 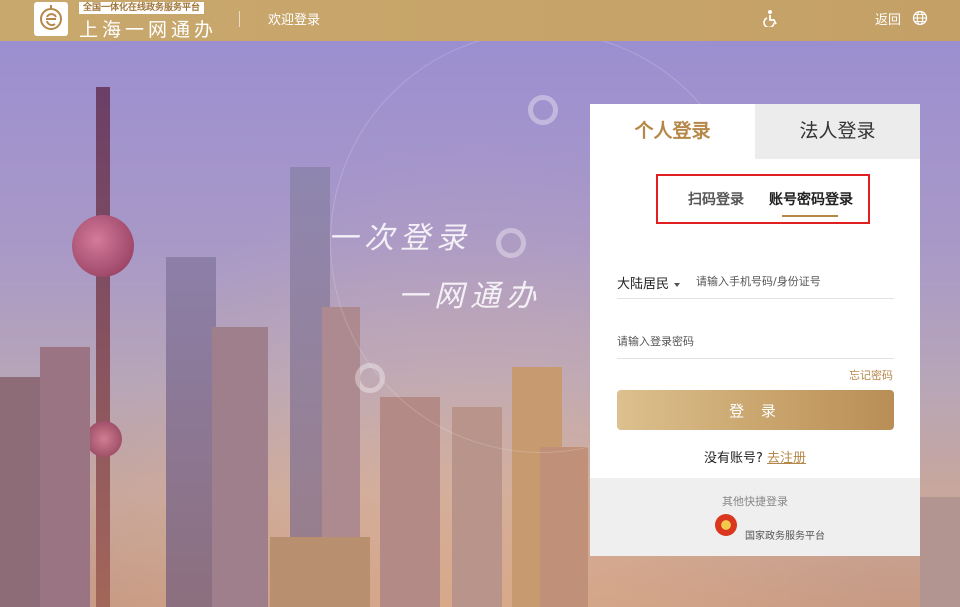 What do you see at coordinates (672, 131) in the screenshot?
I see `tab-personal-login: 个人登录` at bounding box center [672, 131].